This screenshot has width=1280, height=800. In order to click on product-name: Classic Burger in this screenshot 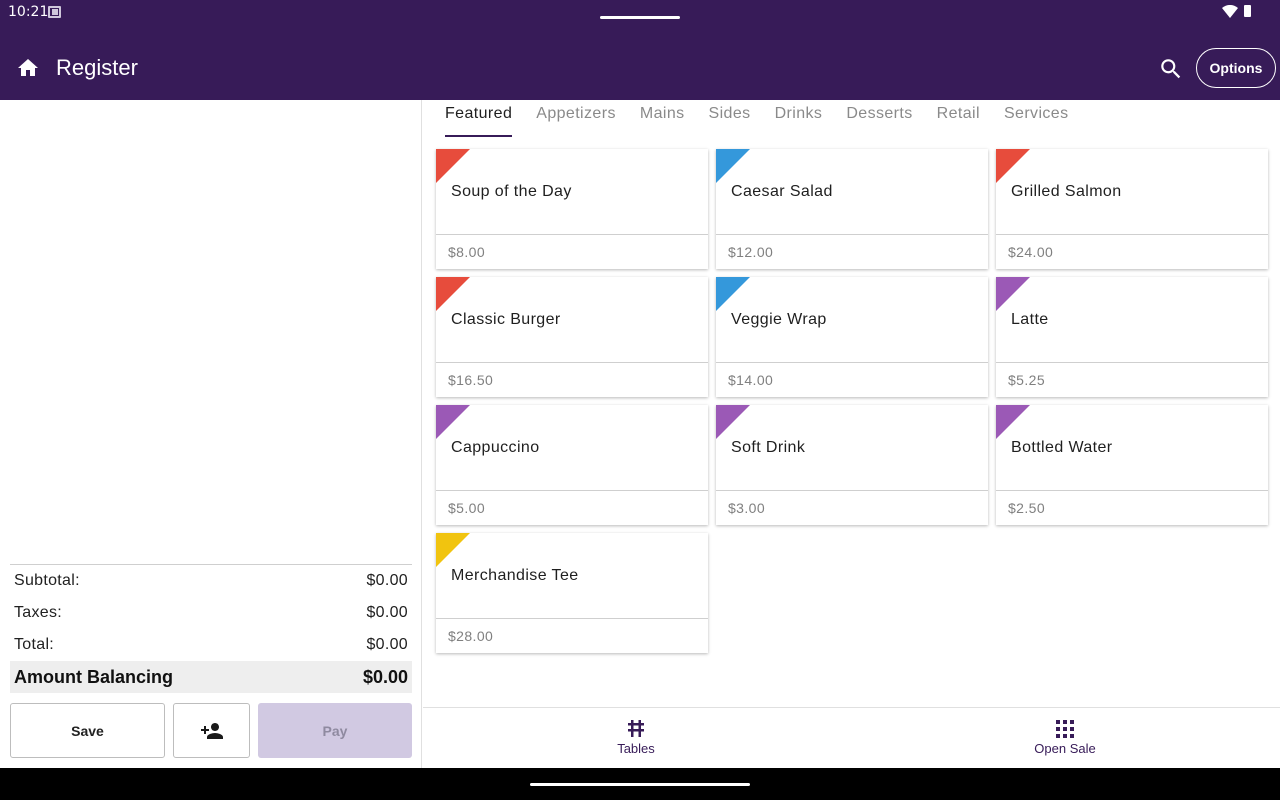, I will do `click(506, 319)`.